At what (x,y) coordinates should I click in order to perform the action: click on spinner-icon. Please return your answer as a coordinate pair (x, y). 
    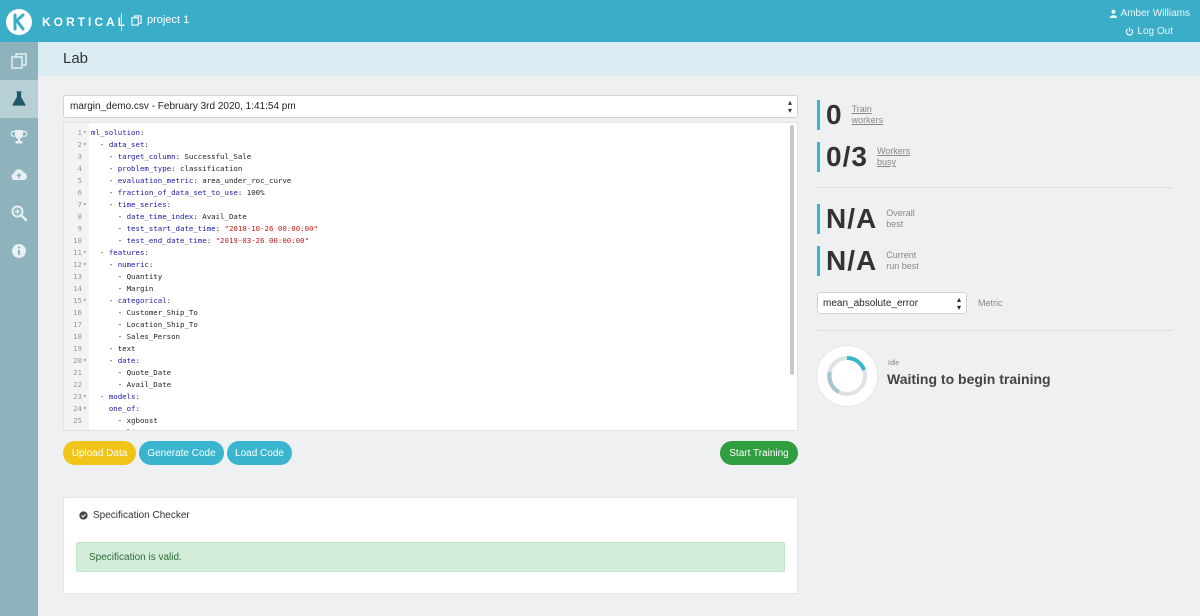
    Looking at the image, I should click on (847, 375).